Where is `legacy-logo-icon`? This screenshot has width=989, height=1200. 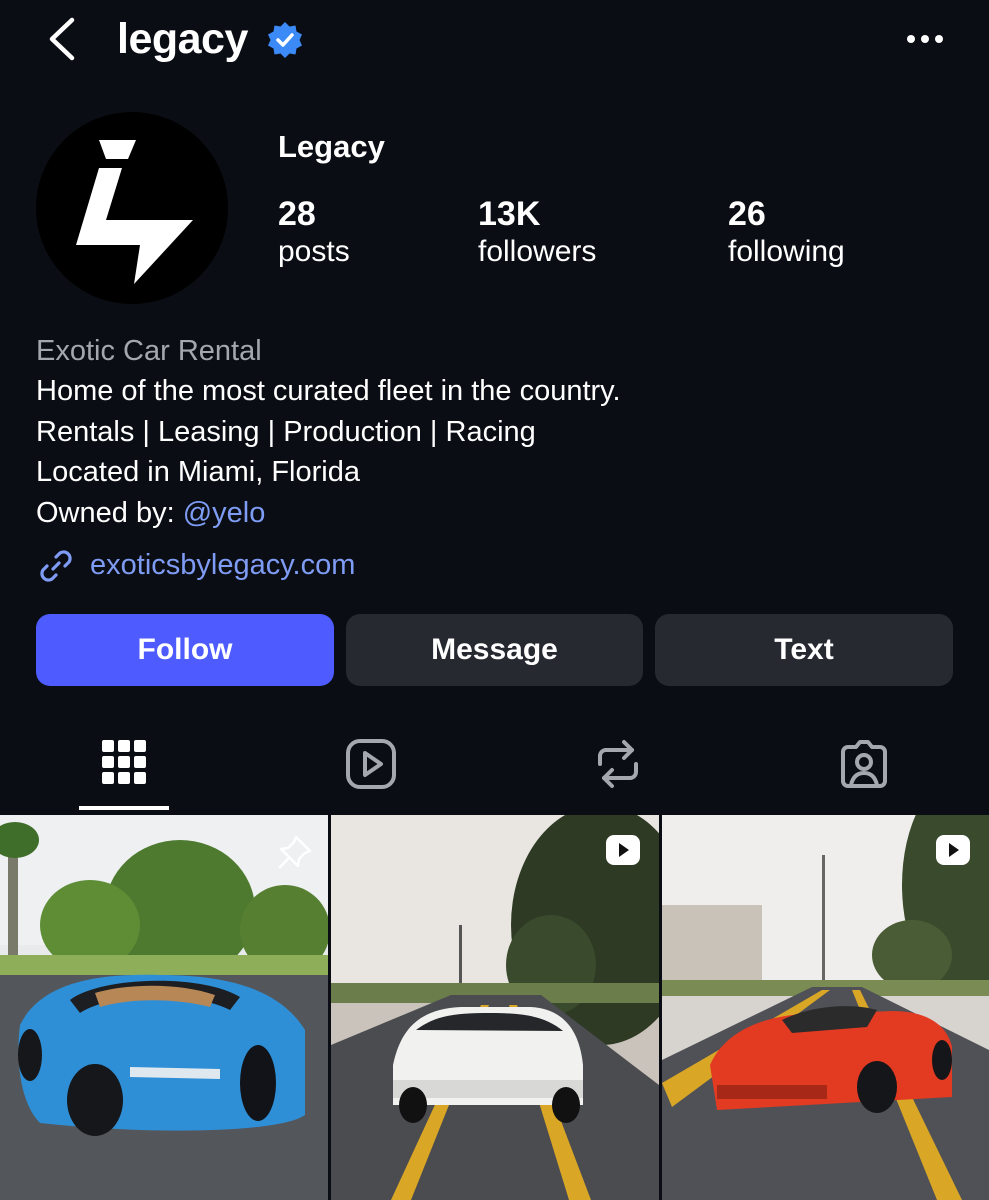
legacy-logo-icon is located at coordinates (134, 212).